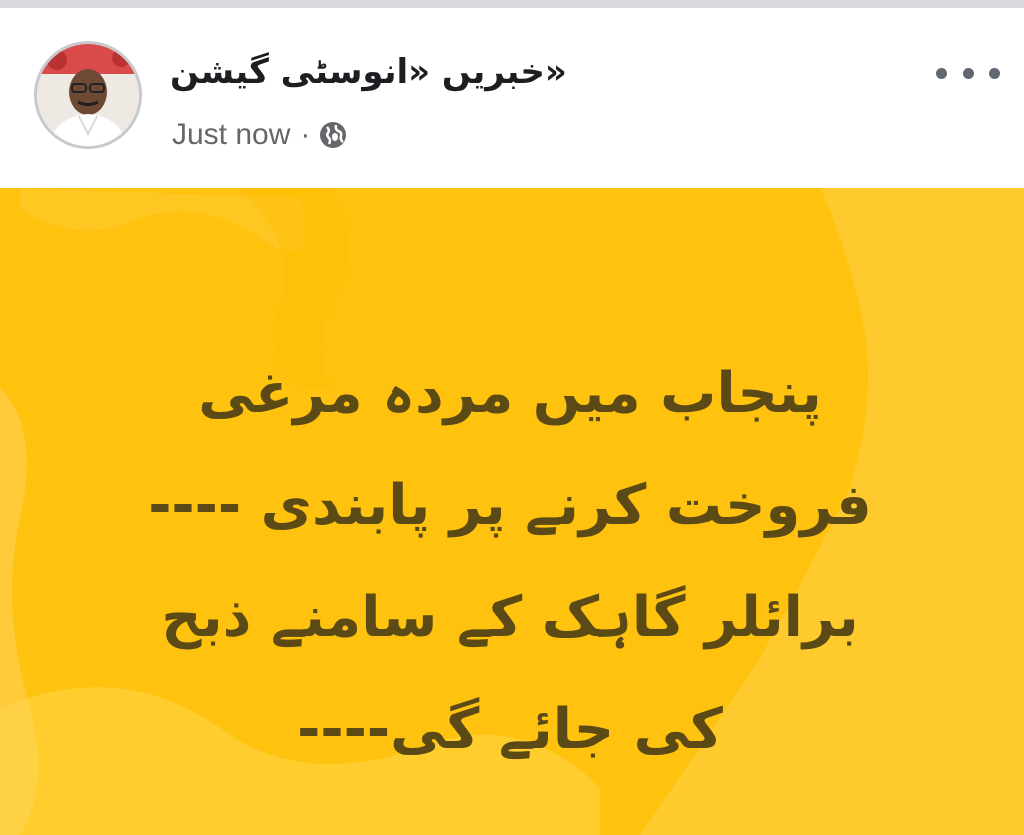 The image size is (1024, 835). I want to click on post-line-1: پنجاب میں مردہ مرغی, so click(510, 393).